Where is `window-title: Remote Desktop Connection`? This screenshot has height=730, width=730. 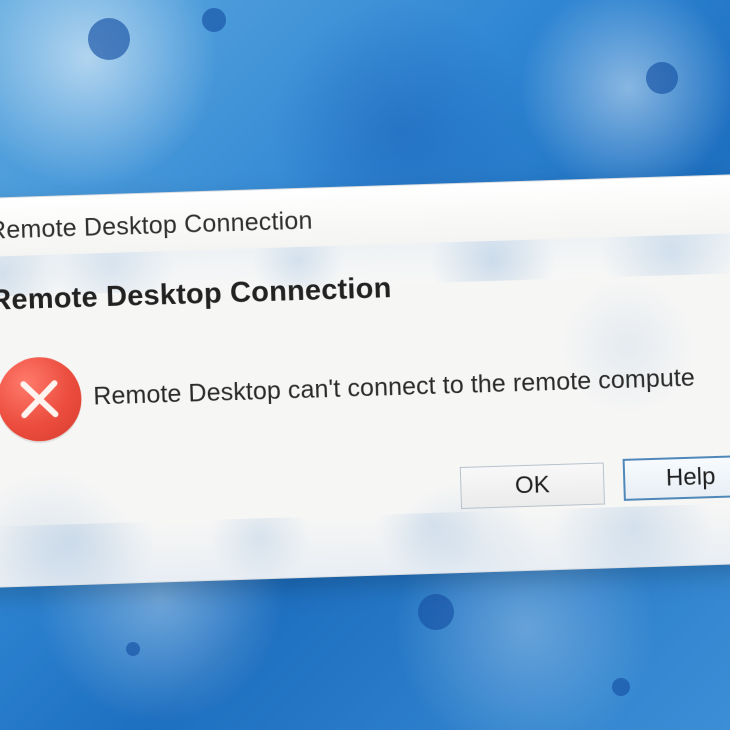 window-title: Remote Desktop Connection is located at coordinates (156, 225).